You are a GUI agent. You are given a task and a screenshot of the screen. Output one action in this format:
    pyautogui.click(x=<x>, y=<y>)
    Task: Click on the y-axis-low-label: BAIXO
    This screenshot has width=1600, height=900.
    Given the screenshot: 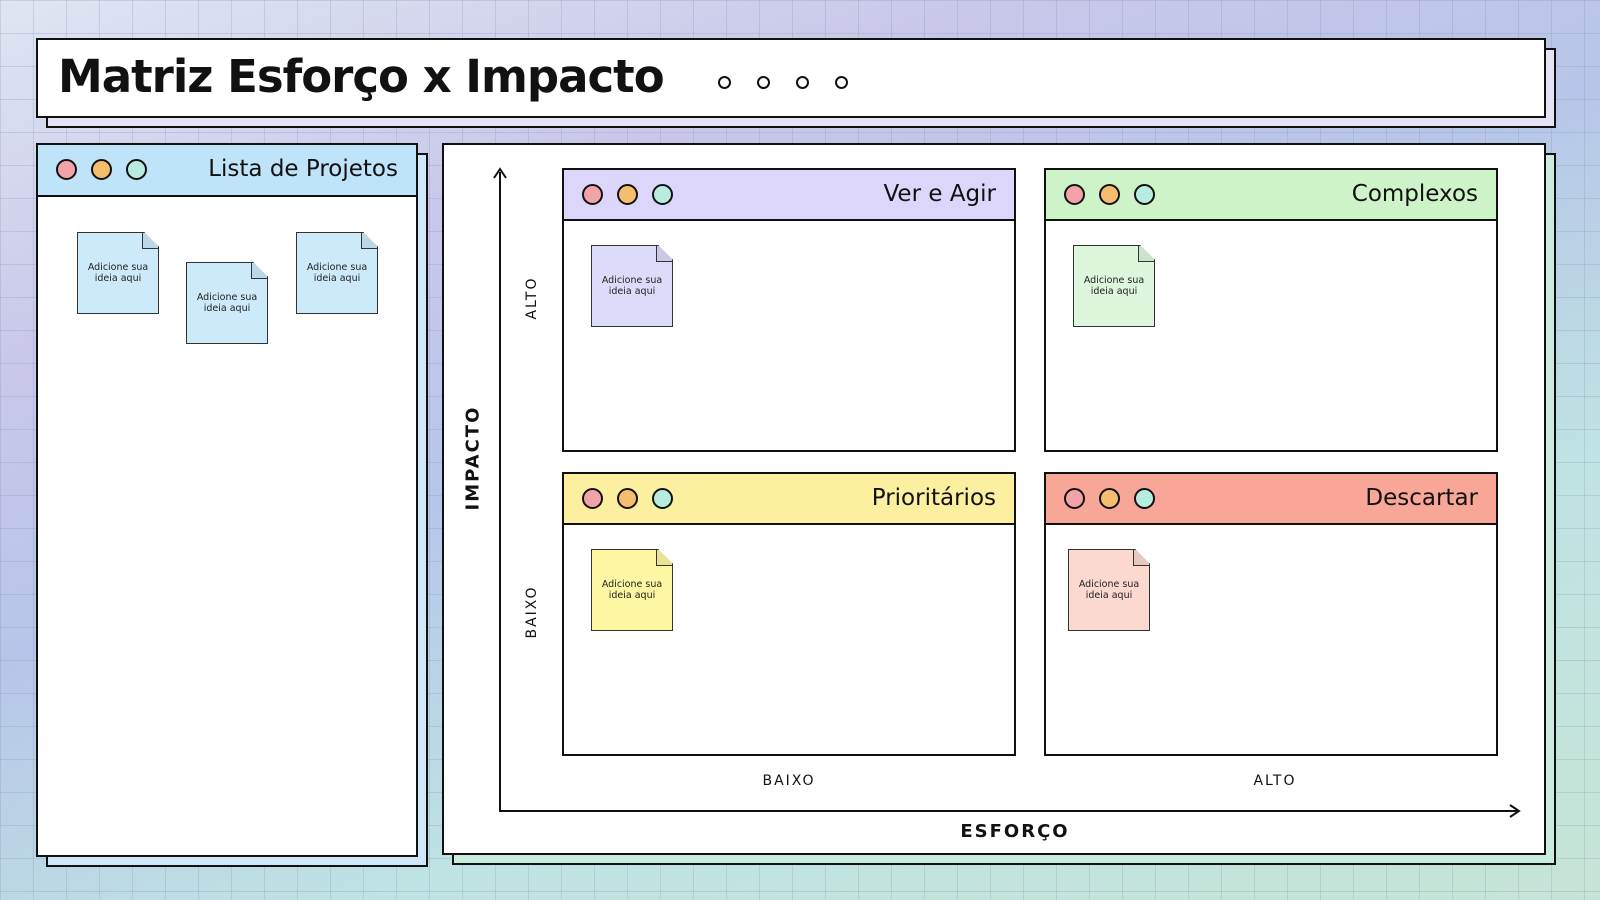 What is the action you would take?
    pyautogui.click(x=532, y=612)
    